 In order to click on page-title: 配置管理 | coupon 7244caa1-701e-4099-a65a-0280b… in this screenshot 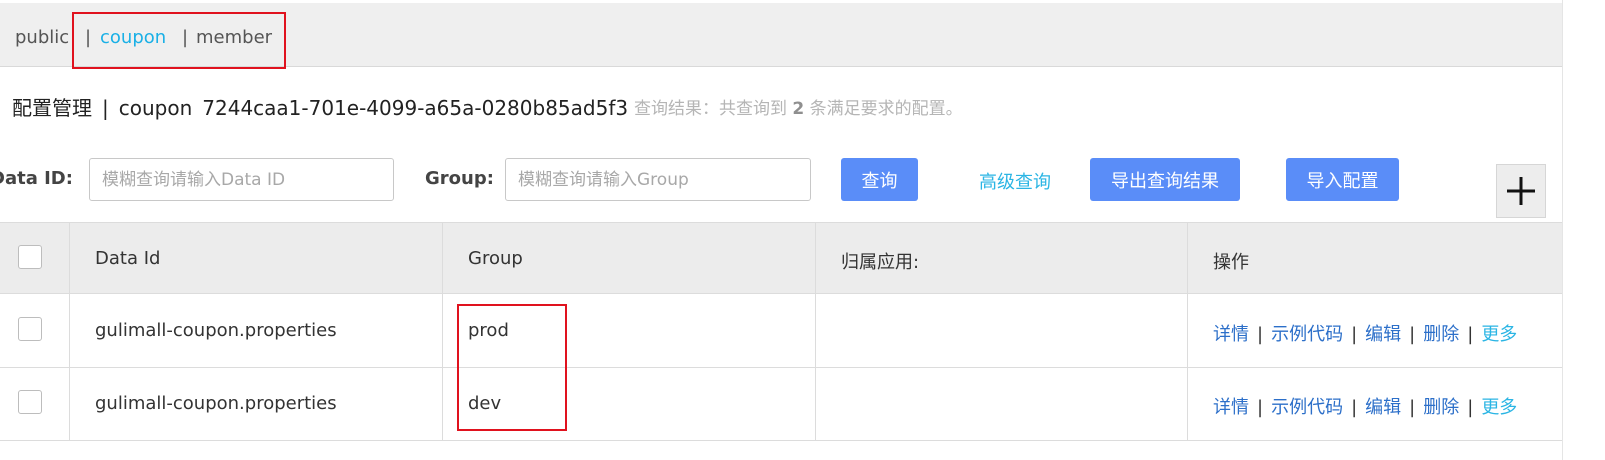, I will do `click(320, 106)`.